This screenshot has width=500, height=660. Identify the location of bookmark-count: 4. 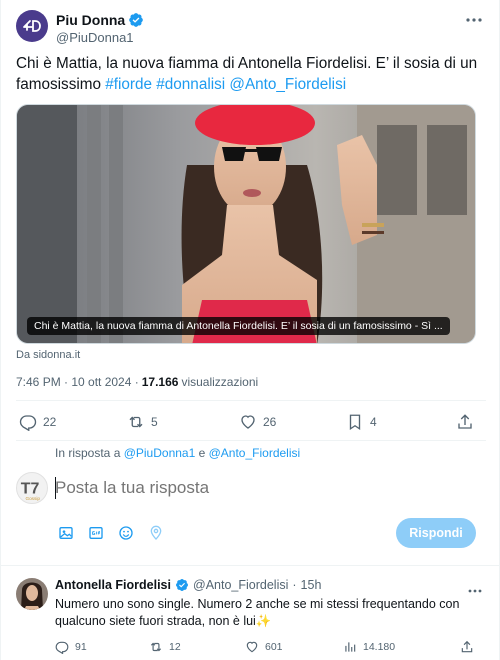
(373, 422).